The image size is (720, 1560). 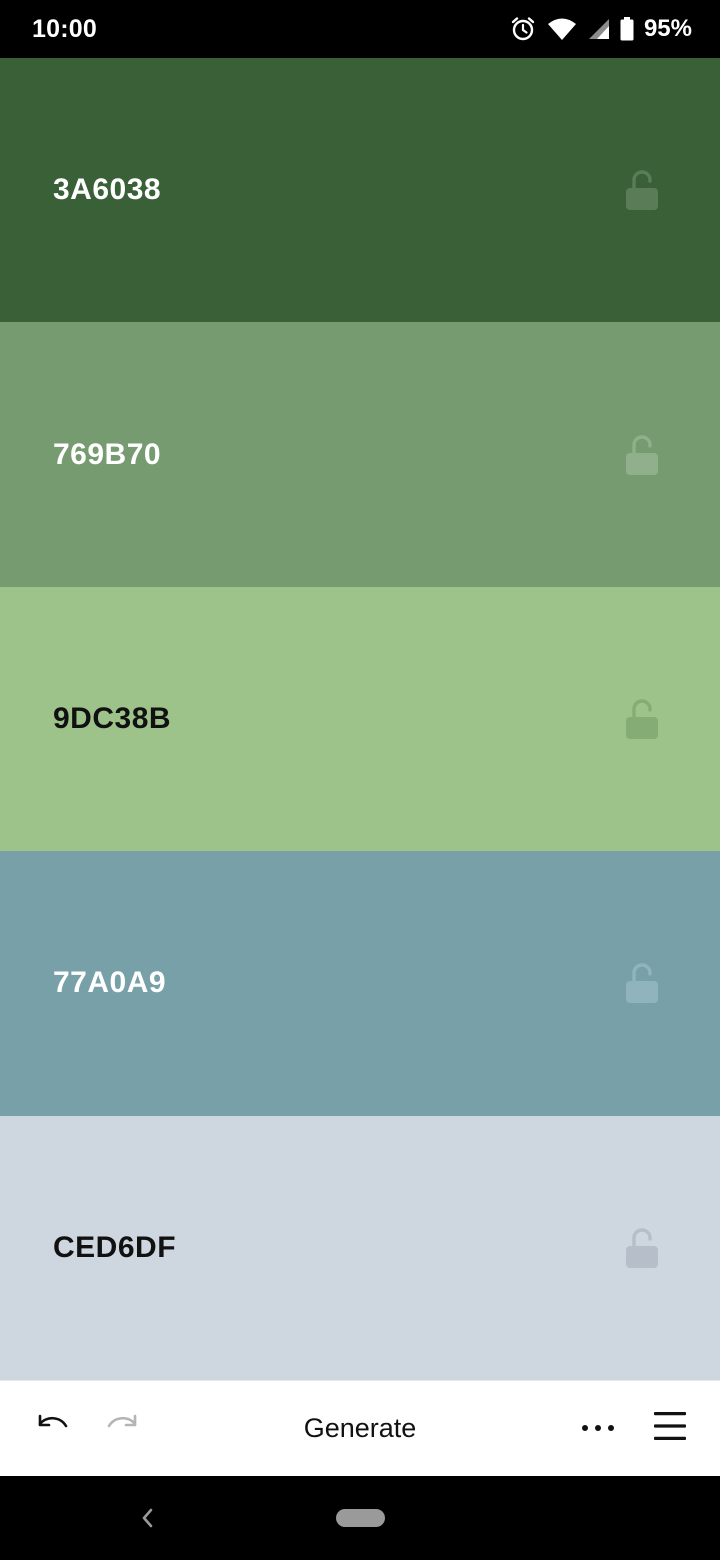 What do you see at coordinates (107, 190) in the screenshot?
I see `swatch-hex-code: 3A6038` at bounding box center [107, 190].